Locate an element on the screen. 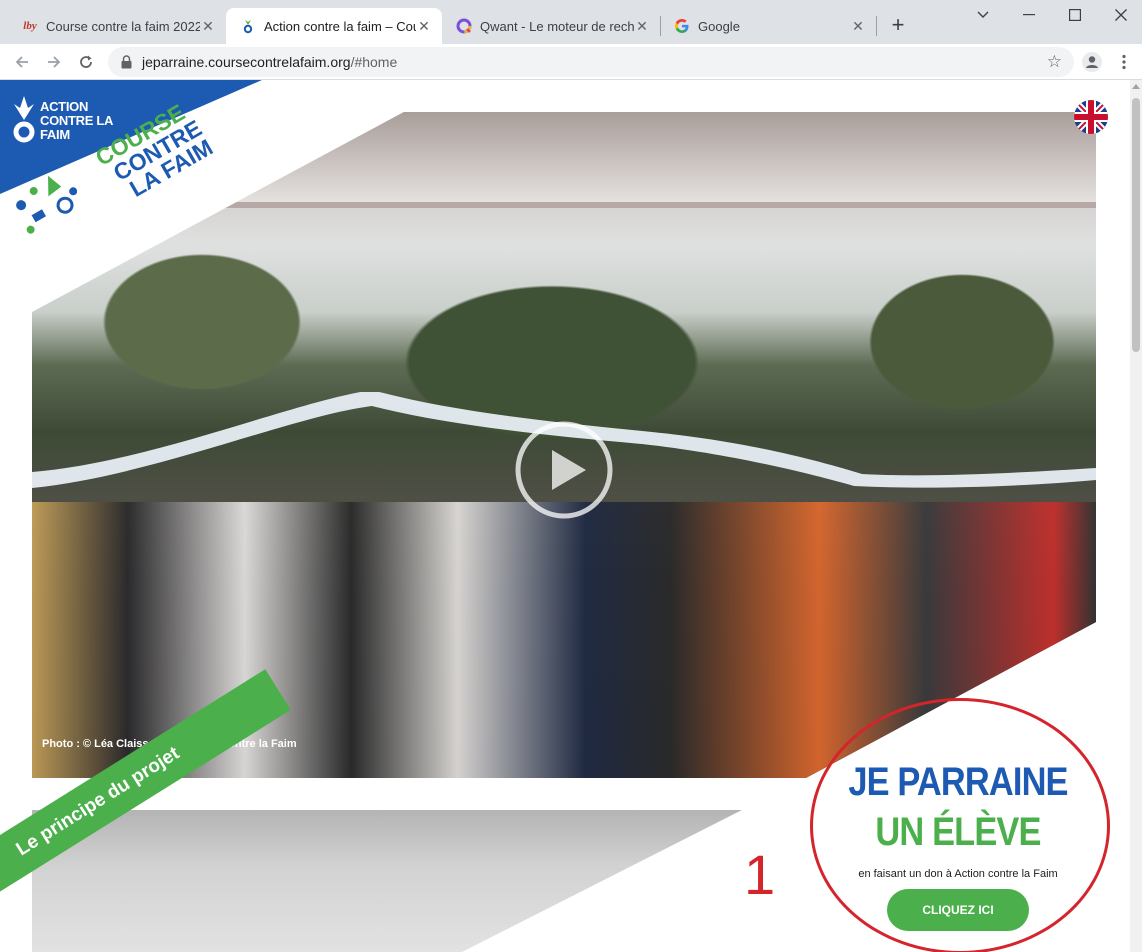  url-host: jeparraine.coursecontrelafaim.org is located at coordinates (246, 62).